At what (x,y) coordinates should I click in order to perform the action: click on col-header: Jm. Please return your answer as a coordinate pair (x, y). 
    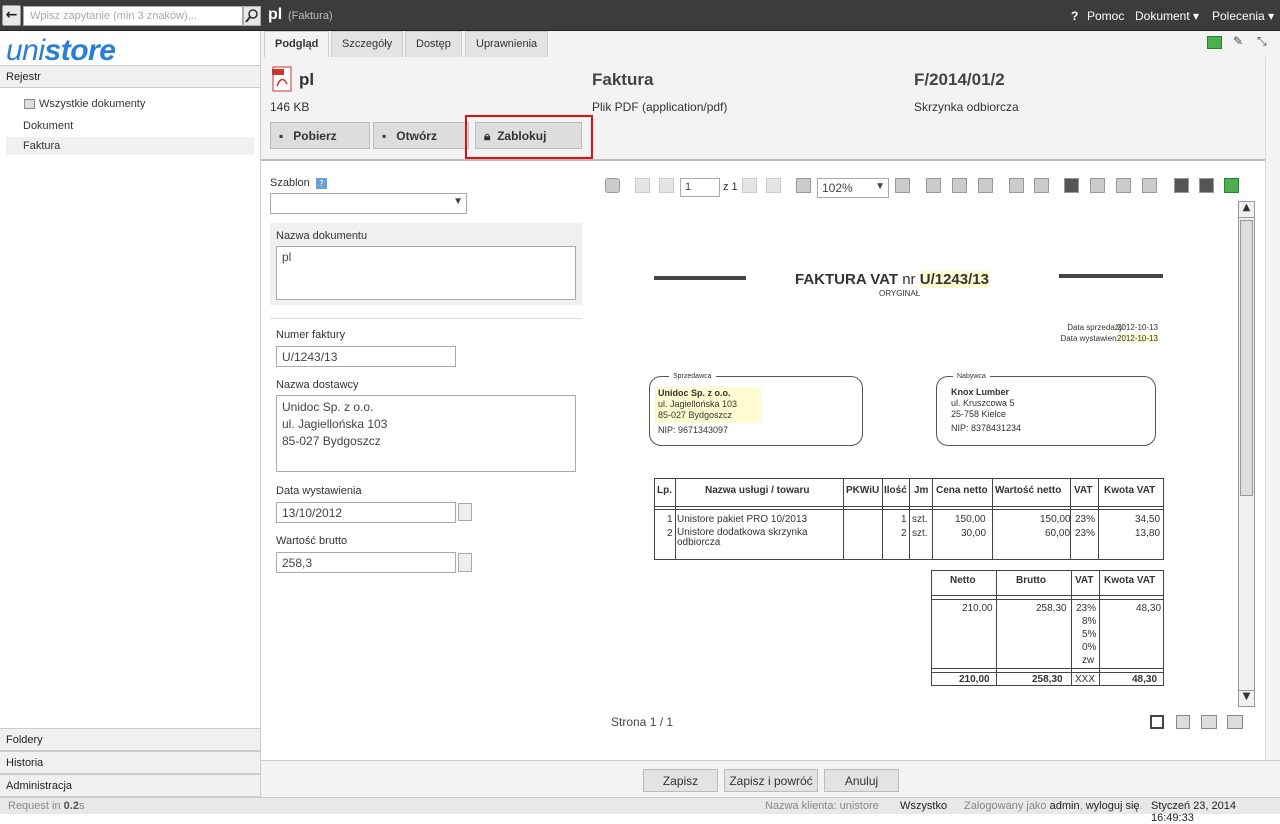
    Looking at the image, I should click on (921, 490).